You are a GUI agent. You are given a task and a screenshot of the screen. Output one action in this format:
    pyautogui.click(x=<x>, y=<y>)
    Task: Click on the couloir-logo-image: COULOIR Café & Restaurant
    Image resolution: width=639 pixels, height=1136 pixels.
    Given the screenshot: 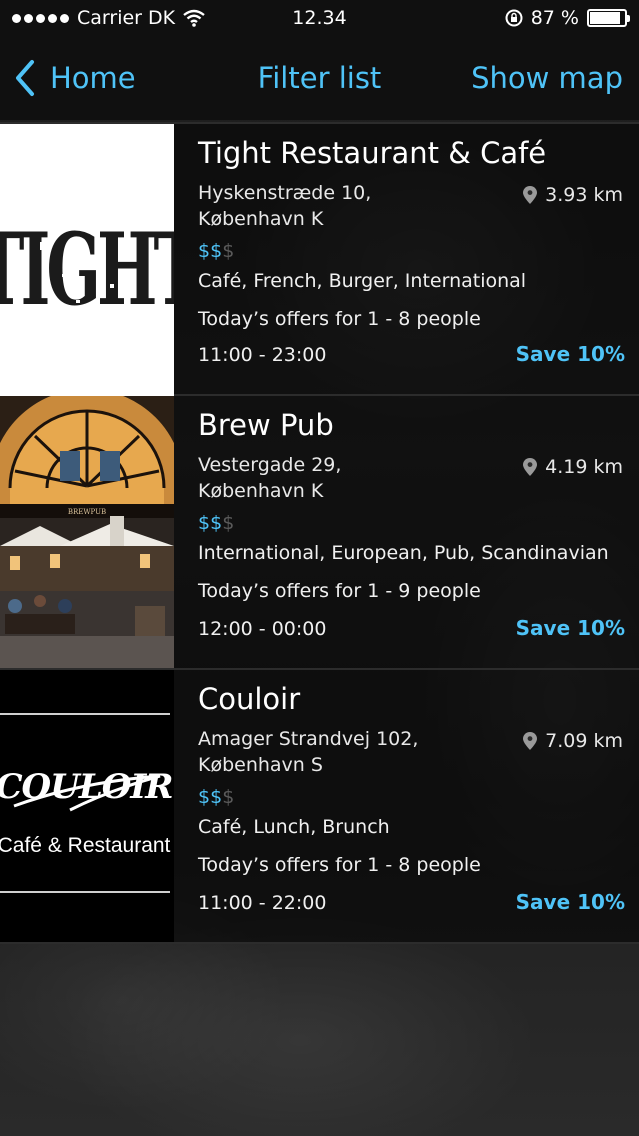 What is the action you would take?
    pyautogui.click(x=87, y=806)
    